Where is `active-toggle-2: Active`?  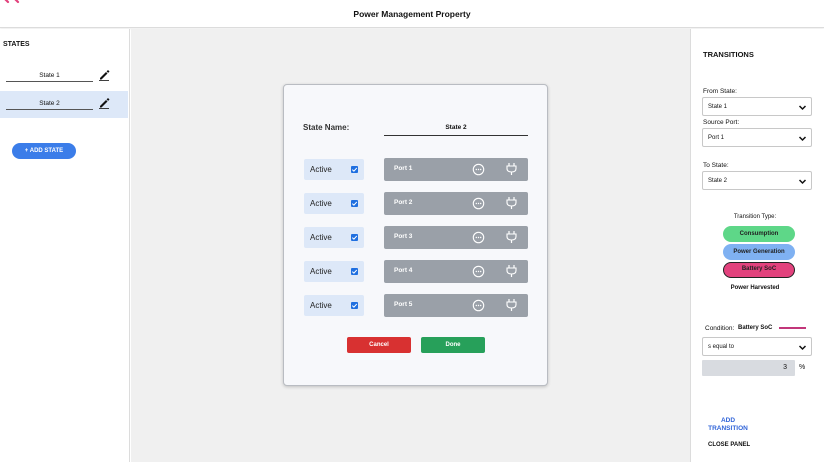
active-toggle-2: Active is located at coordinates (334, 203).